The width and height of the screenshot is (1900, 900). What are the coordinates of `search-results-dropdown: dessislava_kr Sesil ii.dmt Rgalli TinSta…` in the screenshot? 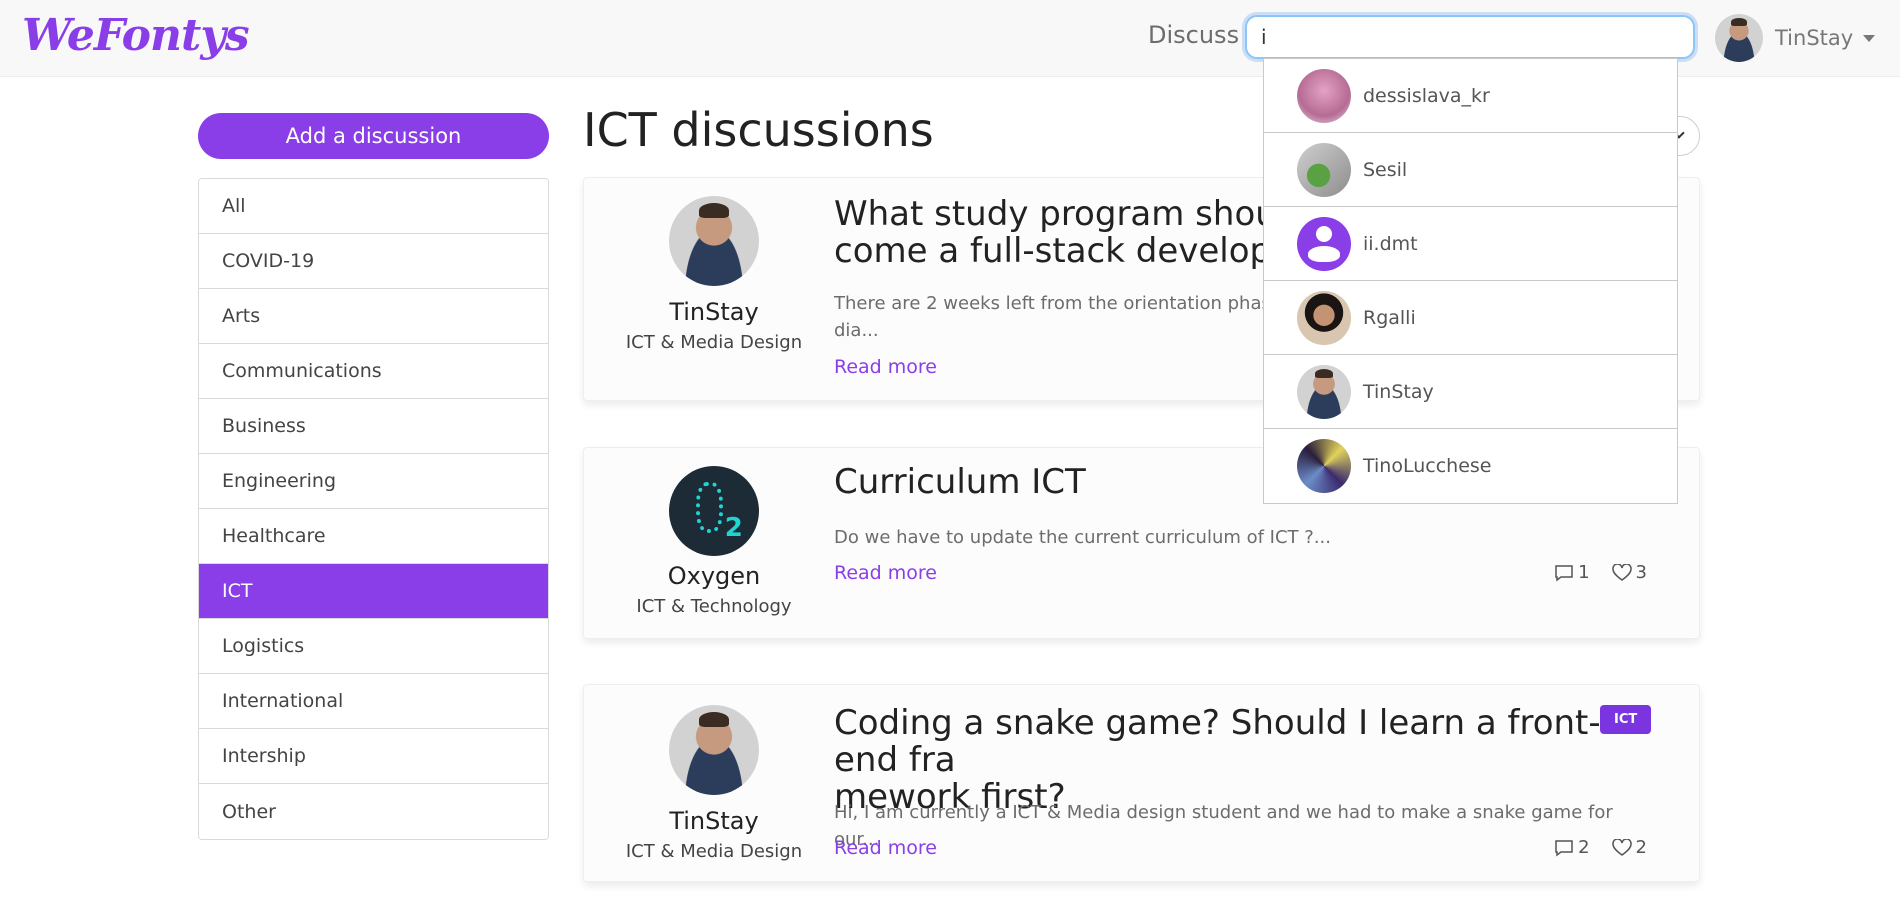 It's located at (1470, 281).